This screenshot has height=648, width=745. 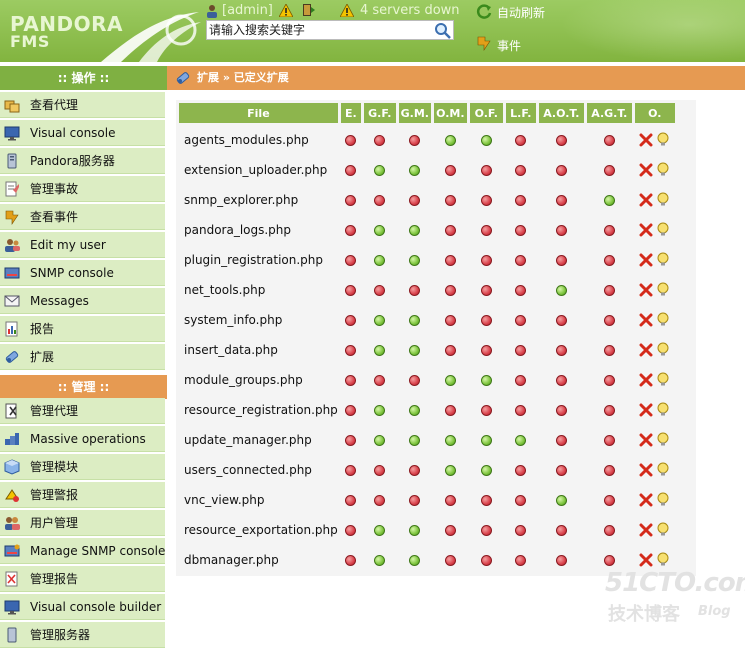 I want to click on sidebar-item-label: Edit my user, so click(x=68, y=244).